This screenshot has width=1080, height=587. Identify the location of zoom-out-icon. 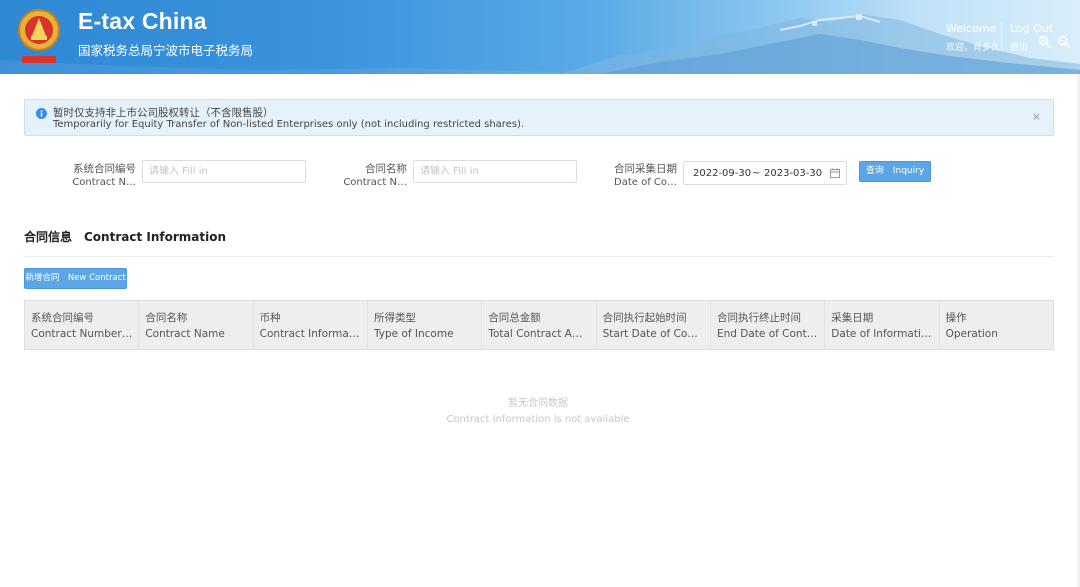
(1064, 42).